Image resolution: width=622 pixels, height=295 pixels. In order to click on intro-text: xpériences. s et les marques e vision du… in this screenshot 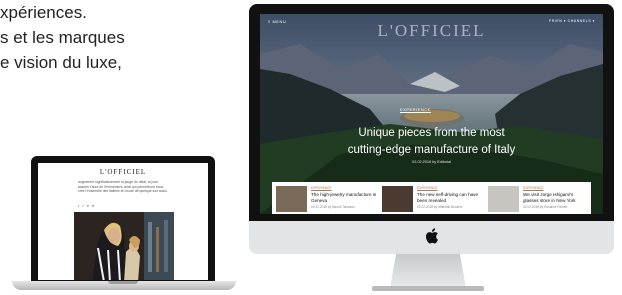, I will do `click(100, 37)`.